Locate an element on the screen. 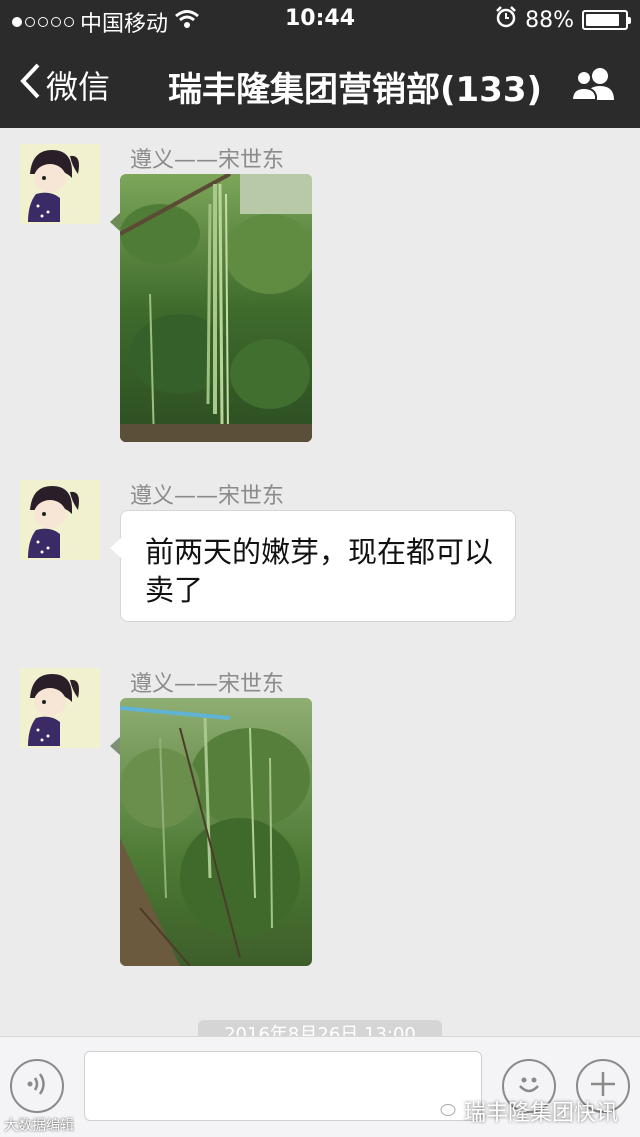  back-button: 微信 is located at coordinates (64, 85).